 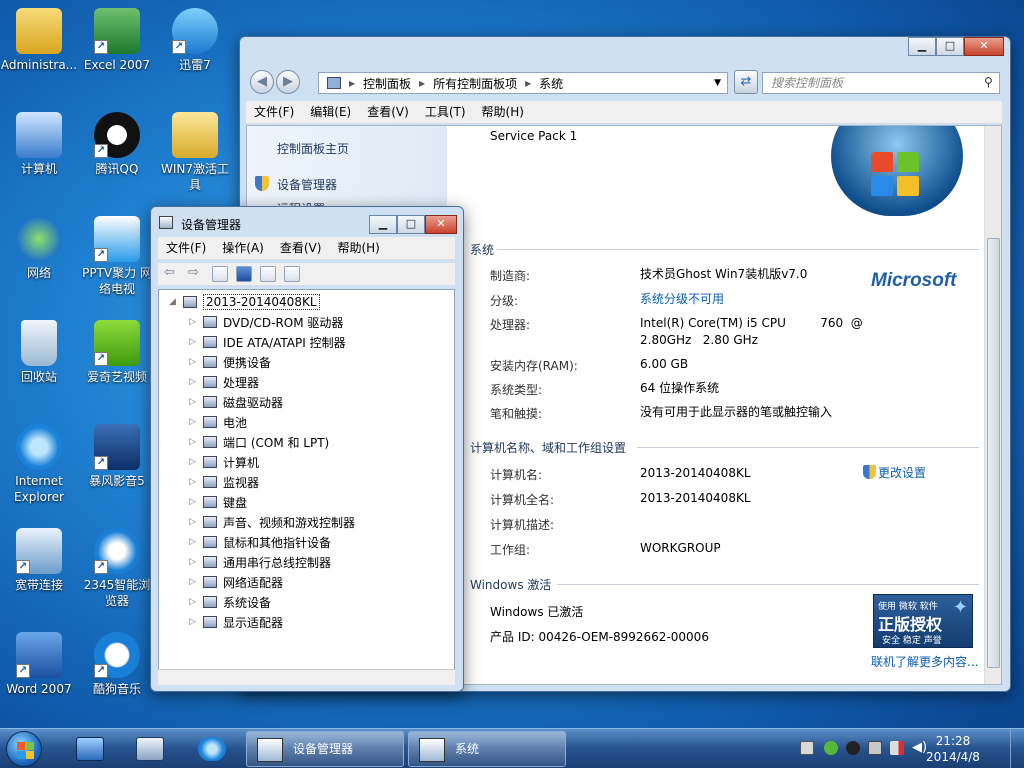 What do you see at coordinates (262, 82) in the screenshot?
I see `back-button: ◀` at bounding box center [262, 82].